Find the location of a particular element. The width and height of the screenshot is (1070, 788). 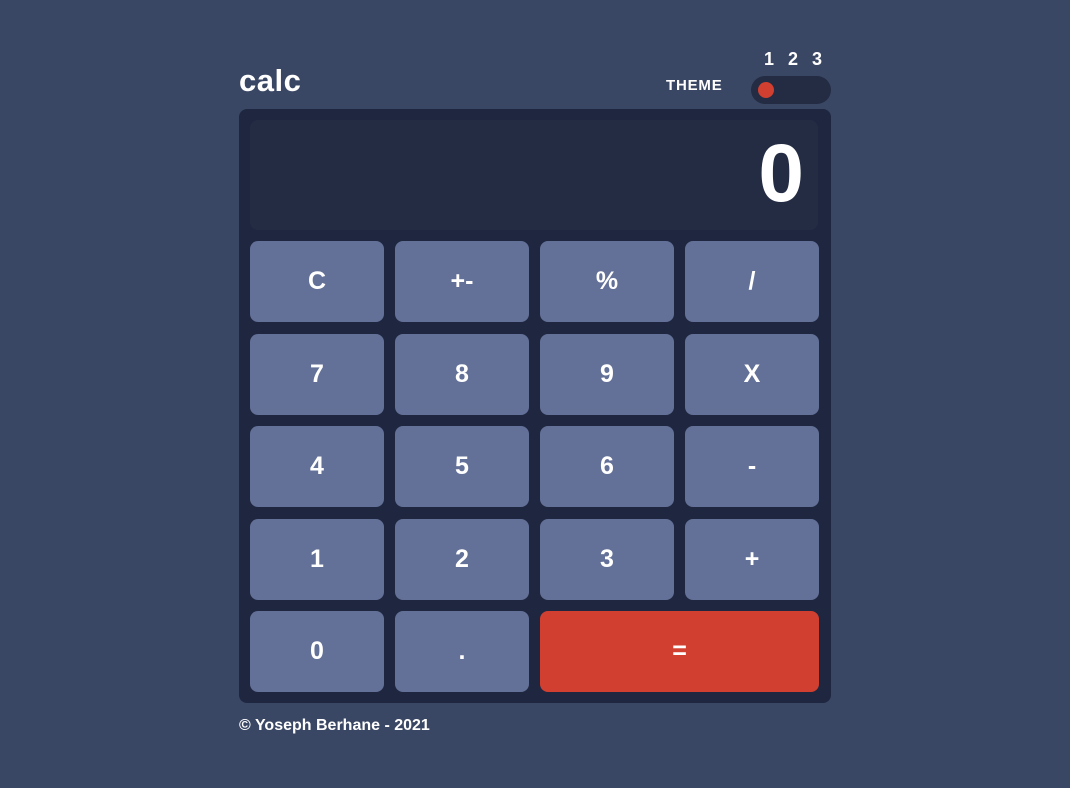

theme-number-2: 2 is located at coordinates (793, 59).